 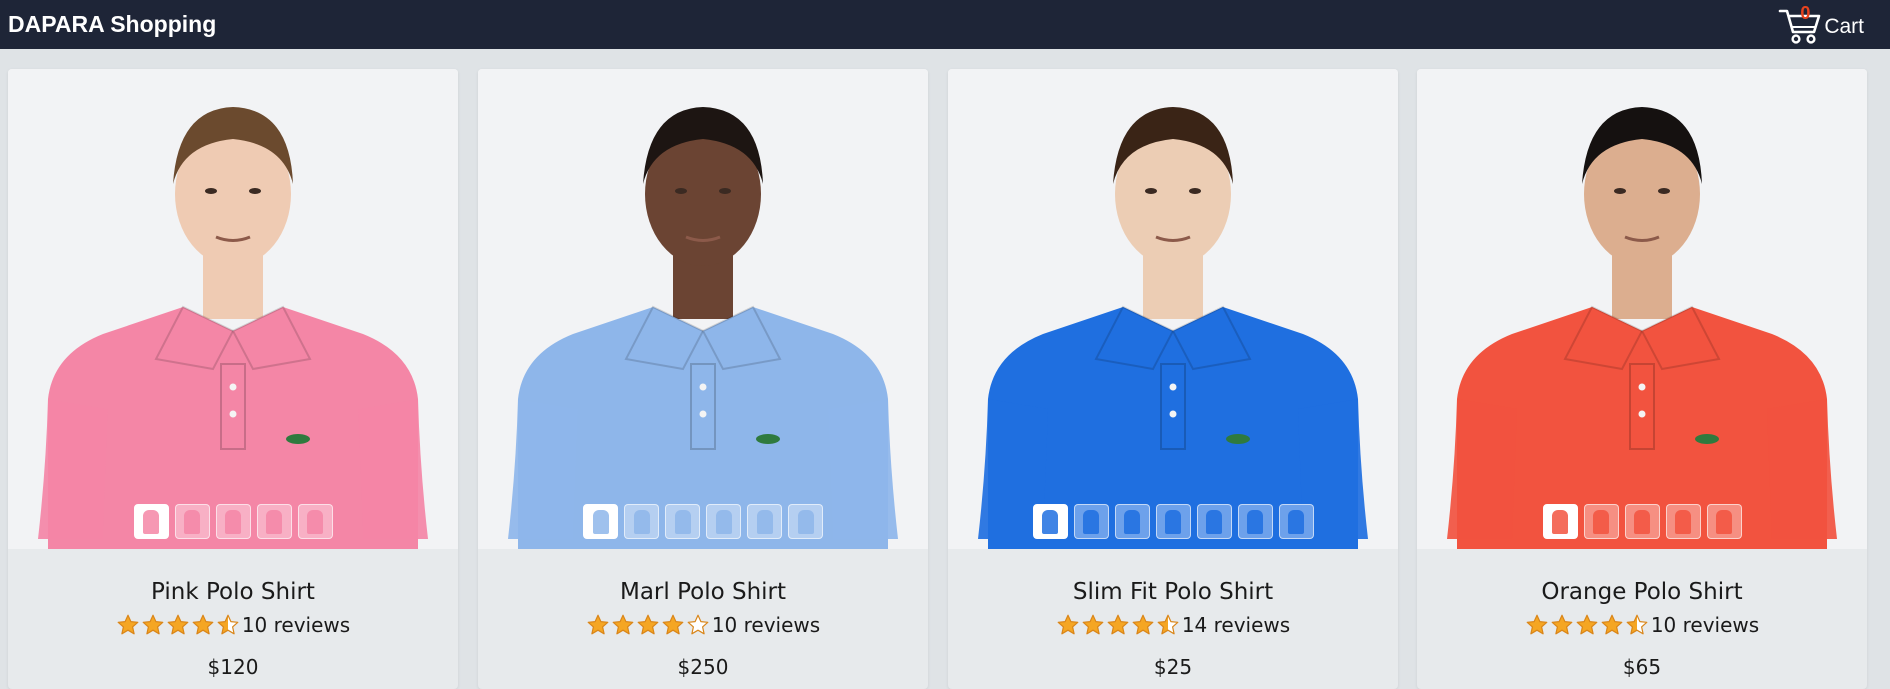 What do you see at coordinates (703, 592) in the screenshot?
I see `product-name: Marl Polo Shirt` at bounding box center [703, 592].